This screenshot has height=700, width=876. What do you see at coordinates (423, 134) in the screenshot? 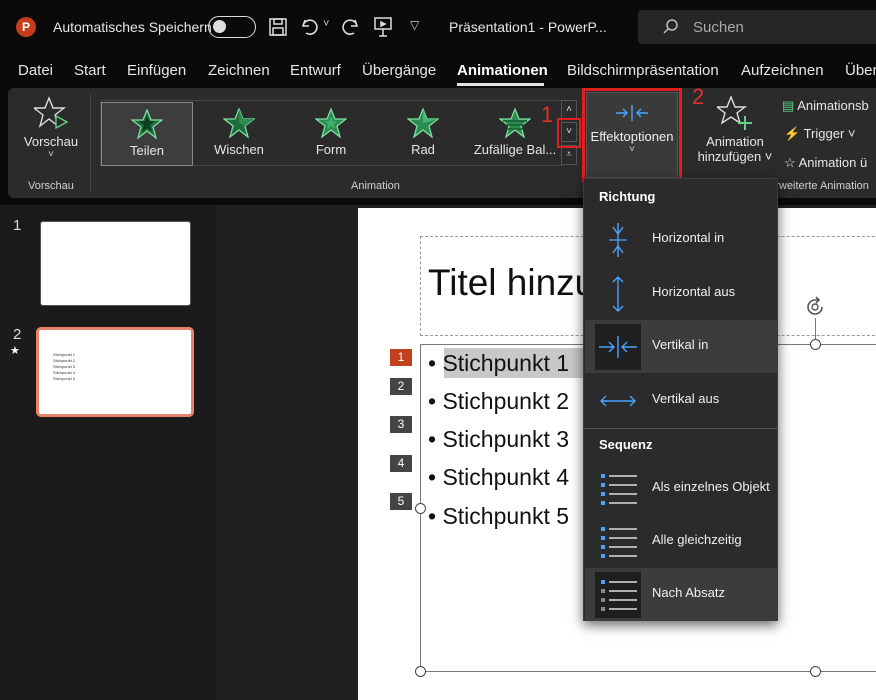
I see `gallery-item-rad: Rad` at bounding box center [423, 134].